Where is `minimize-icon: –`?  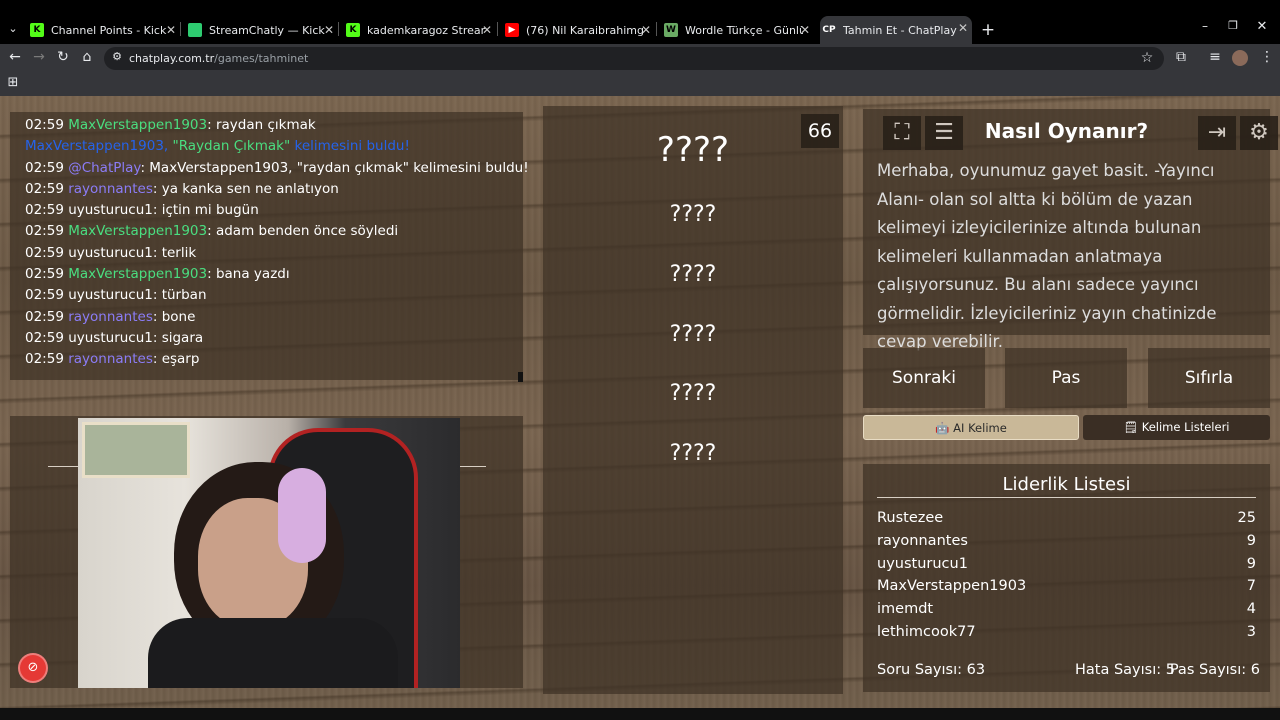 minimize-icon: – is located at coordinates (1205, 26).